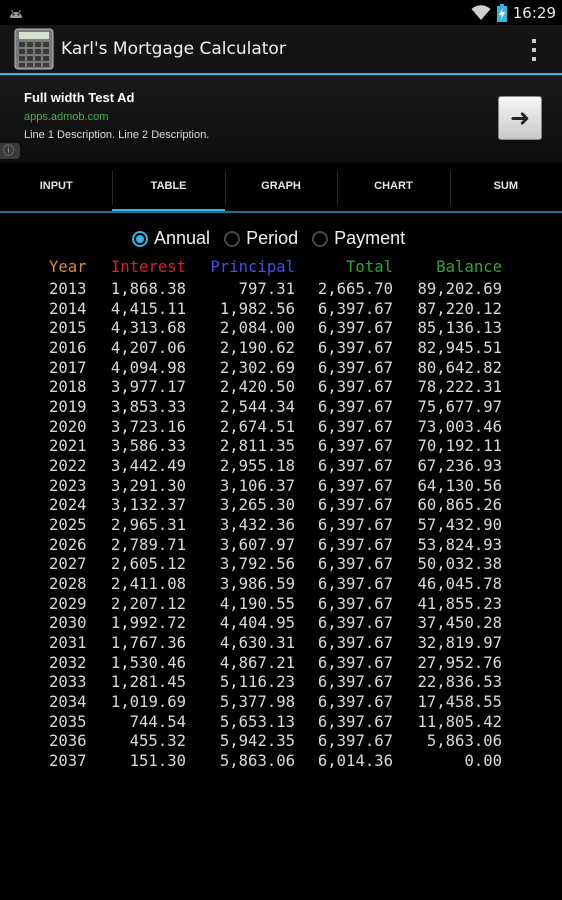 The height and width of the screenshot is (900, 562). Describe the element at coordinates (148, 308) in the screenshot. I see `cell-interest: 4,415.11` at that location.